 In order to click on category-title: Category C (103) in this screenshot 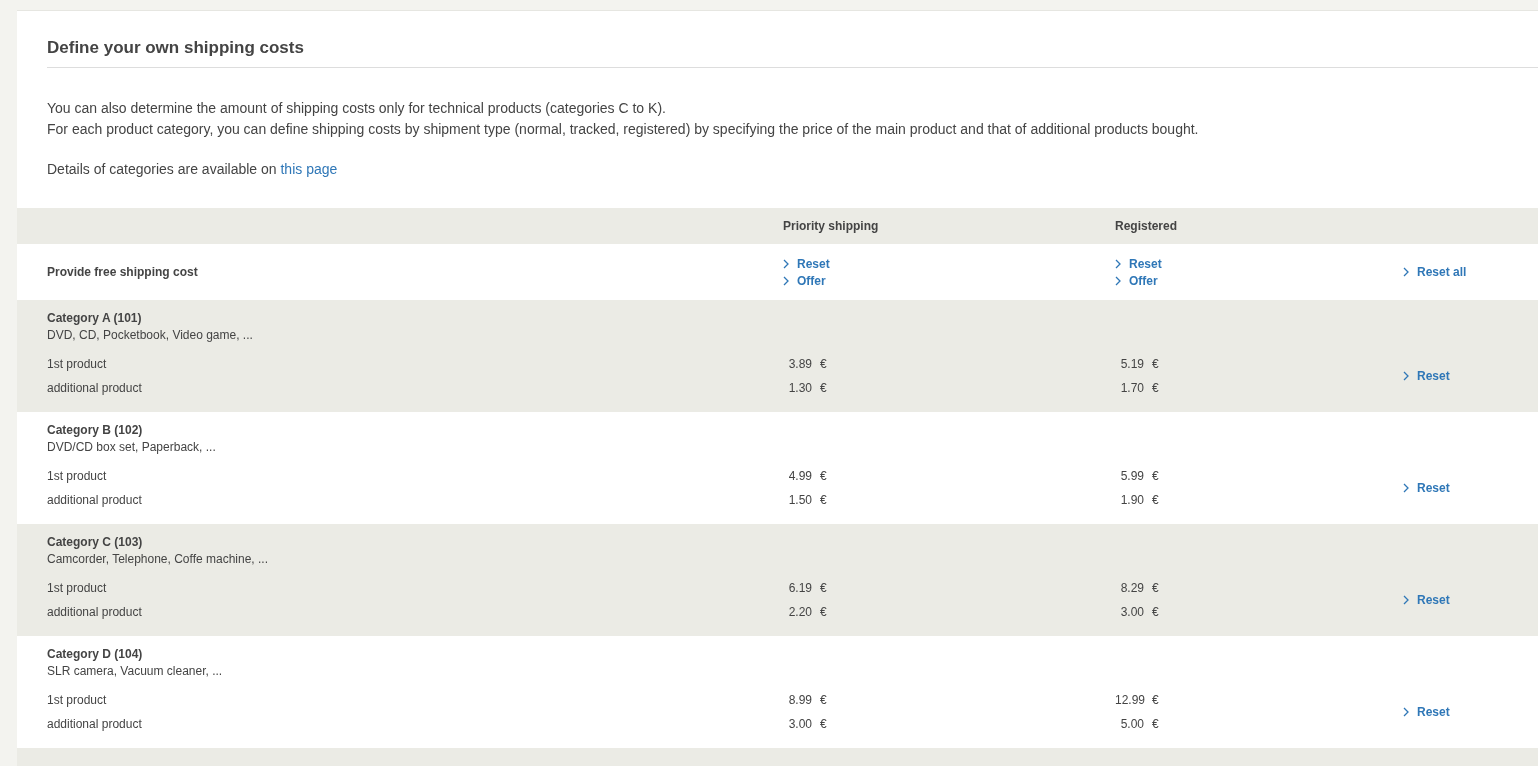, I will do `click(95, 542)`.